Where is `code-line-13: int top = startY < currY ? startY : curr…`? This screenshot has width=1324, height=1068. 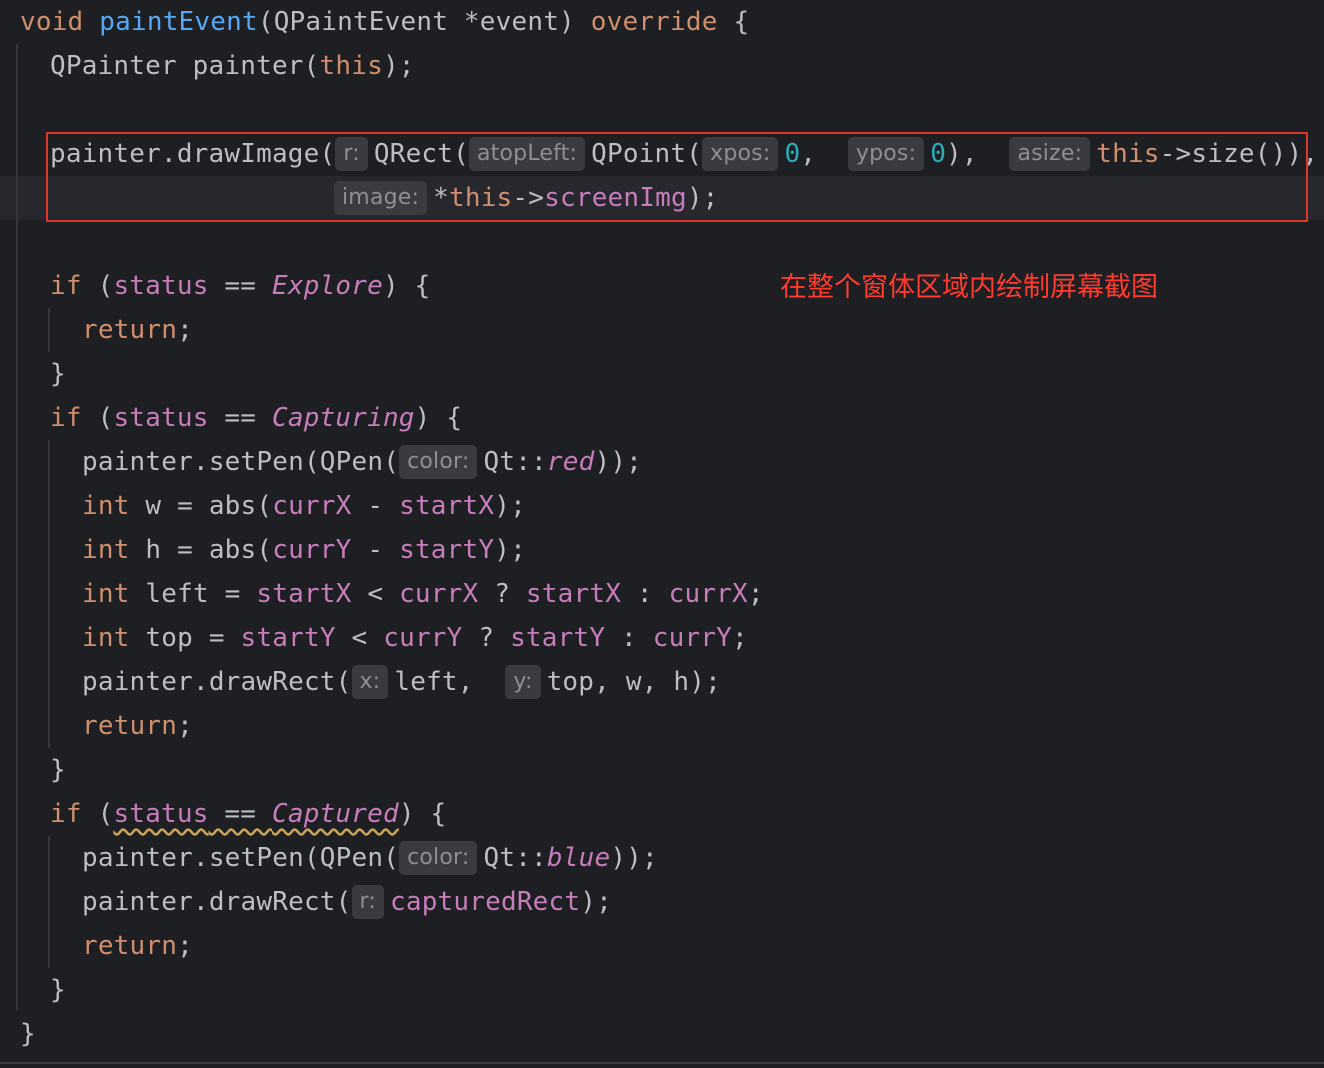
code-line-13: int top = startY < currY ? startY : curr… is located at coordinates (415, 638).